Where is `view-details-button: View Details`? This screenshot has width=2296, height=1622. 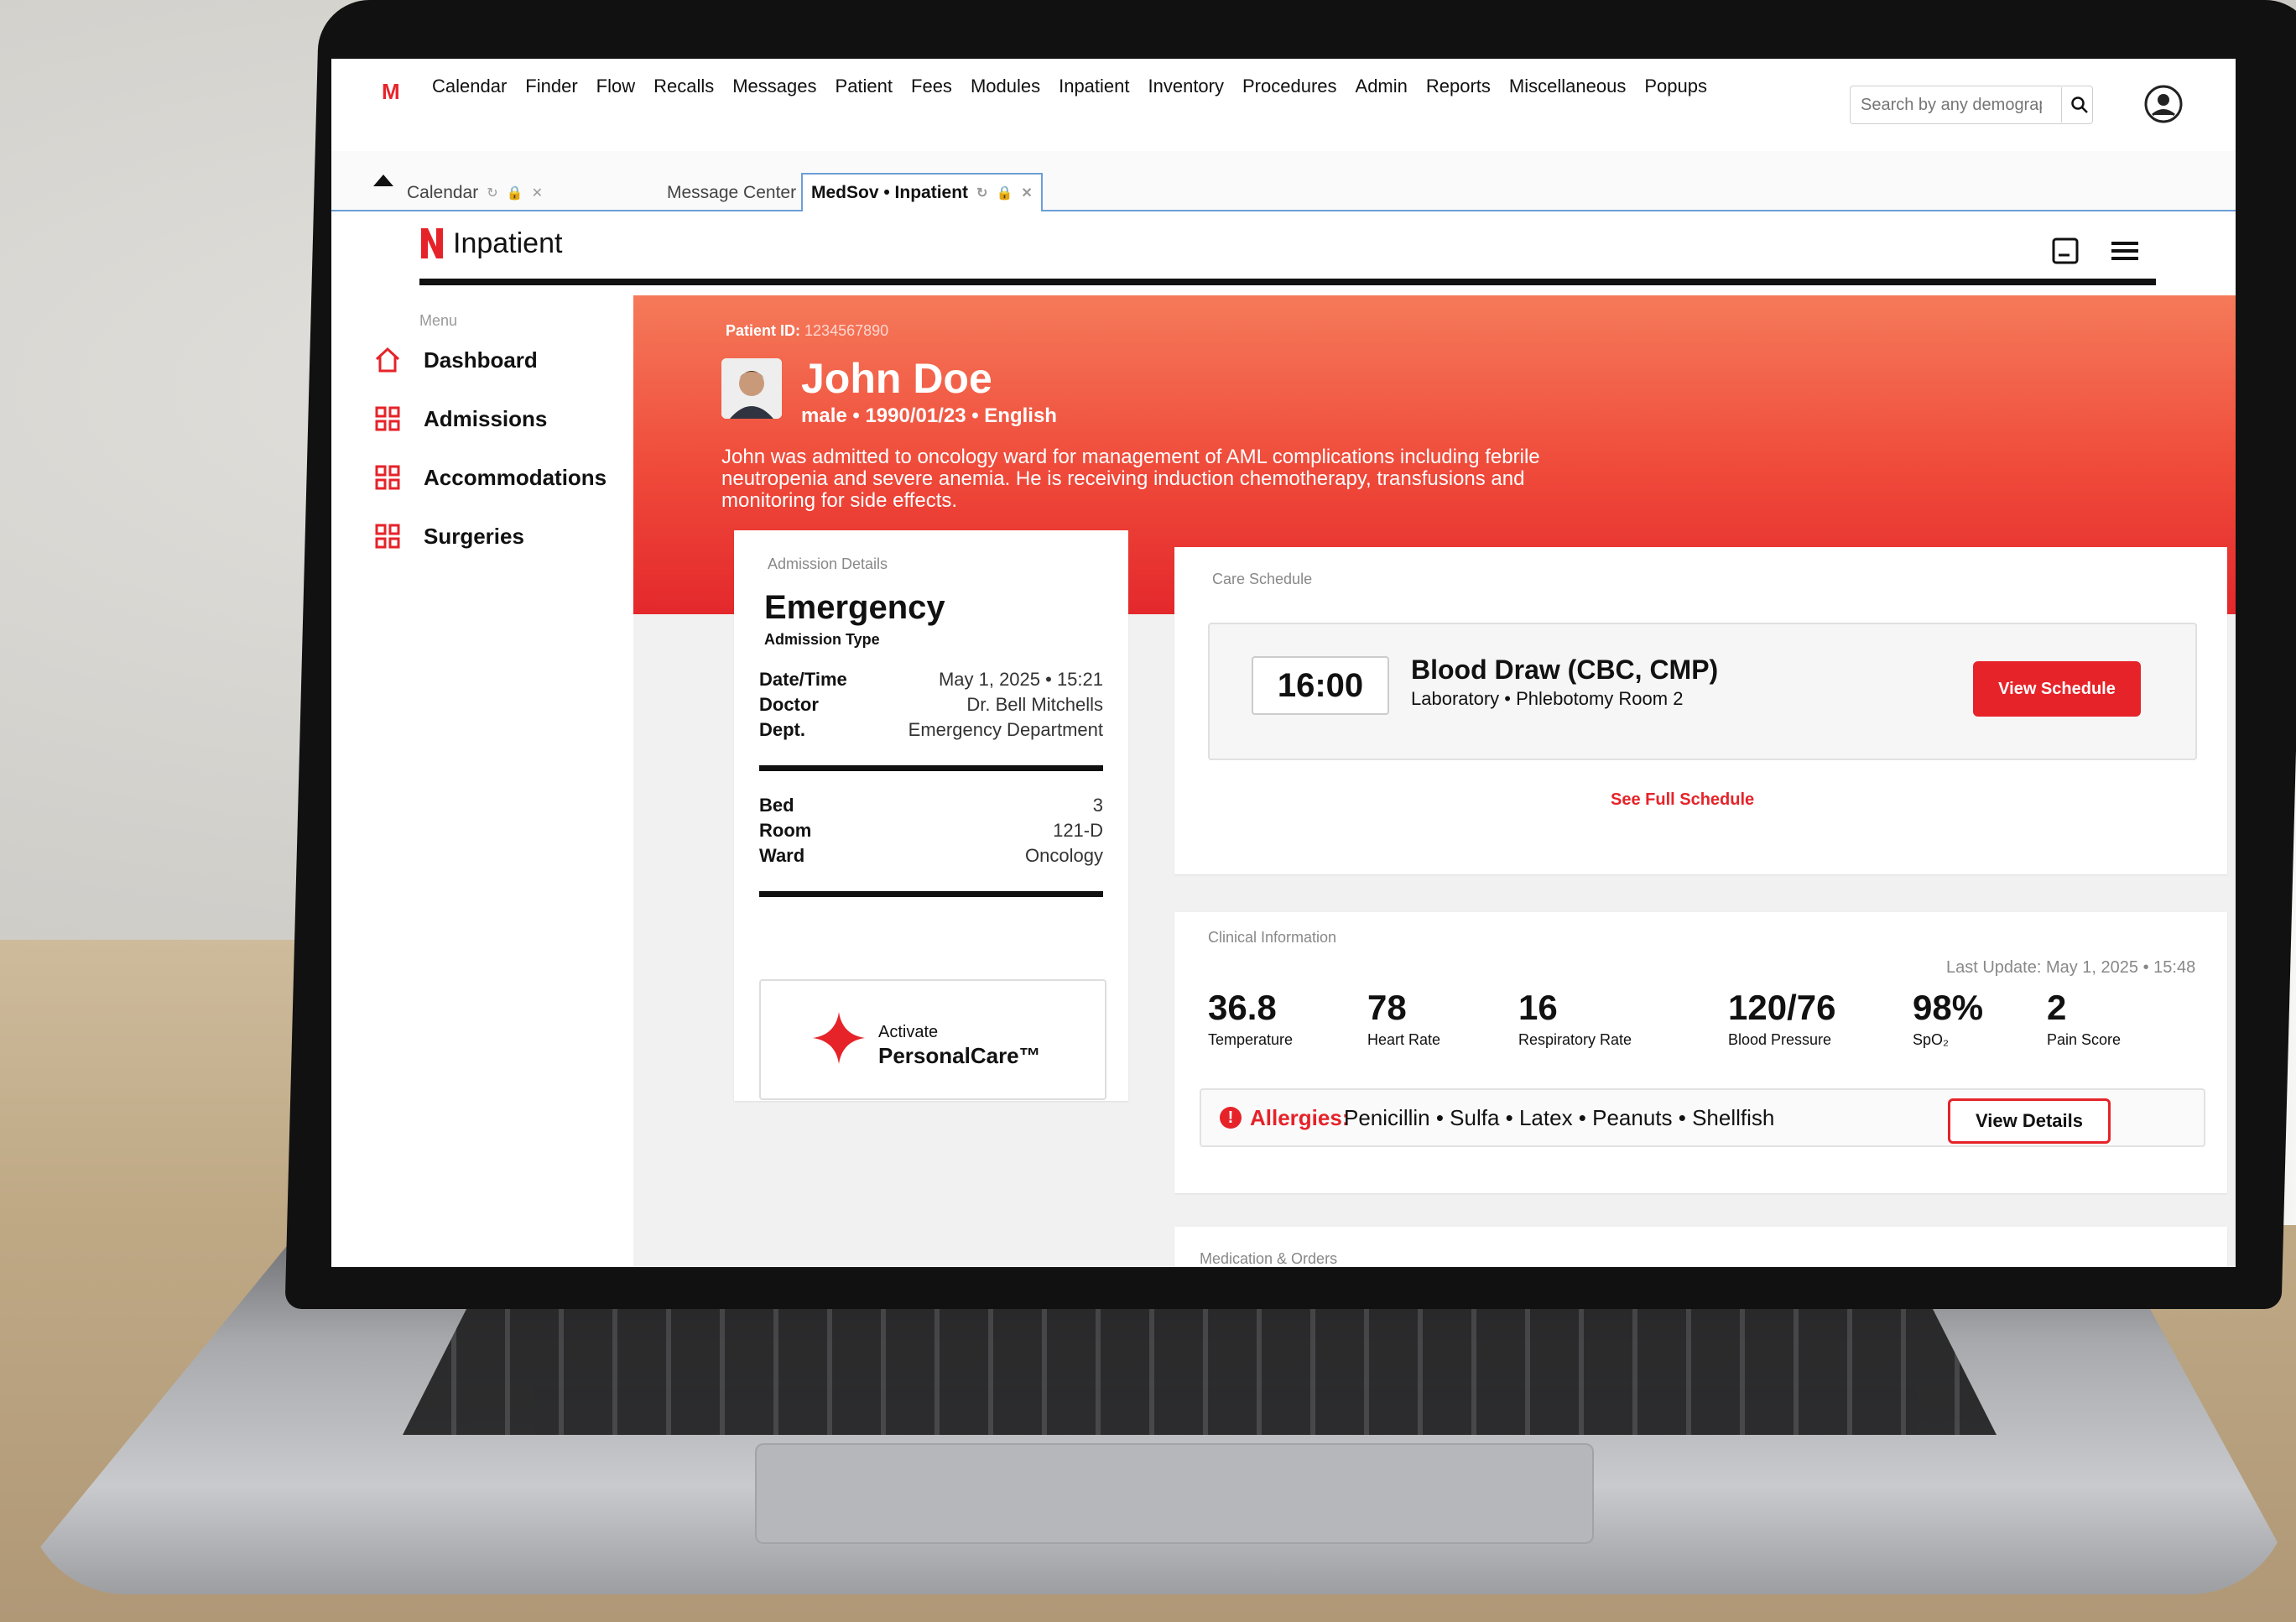 view-details-button: View Details is located at coordinates (2029, 1121).